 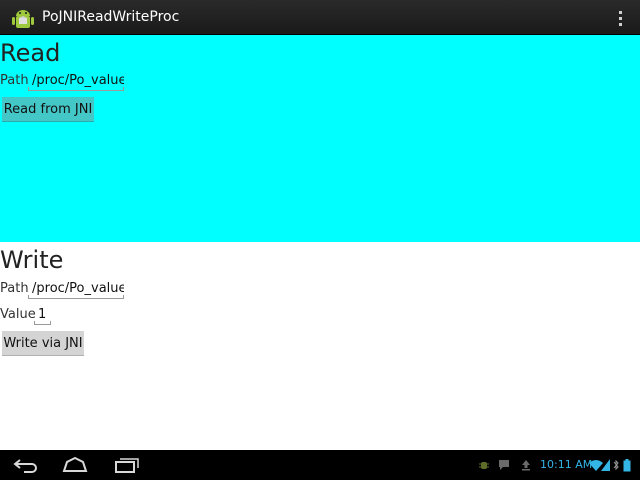 I want to click on back-icon, so click(x=26, y=465).